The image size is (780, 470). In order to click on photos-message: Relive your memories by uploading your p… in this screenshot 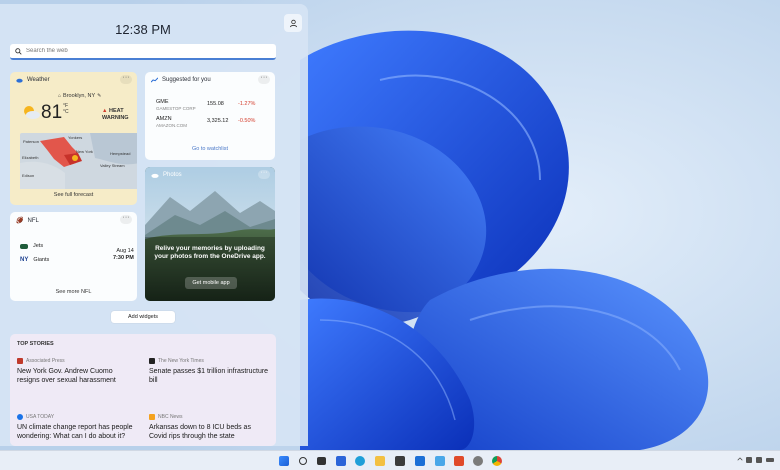, I will do `click(210, 252)`.